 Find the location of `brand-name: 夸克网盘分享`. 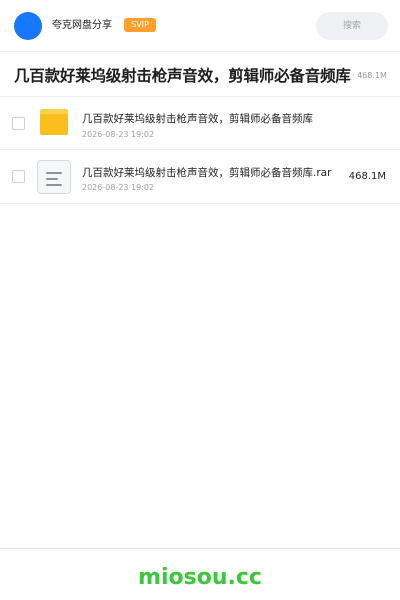

brand-name: 夸克网盘分享 is located at coordinates (82, 25).